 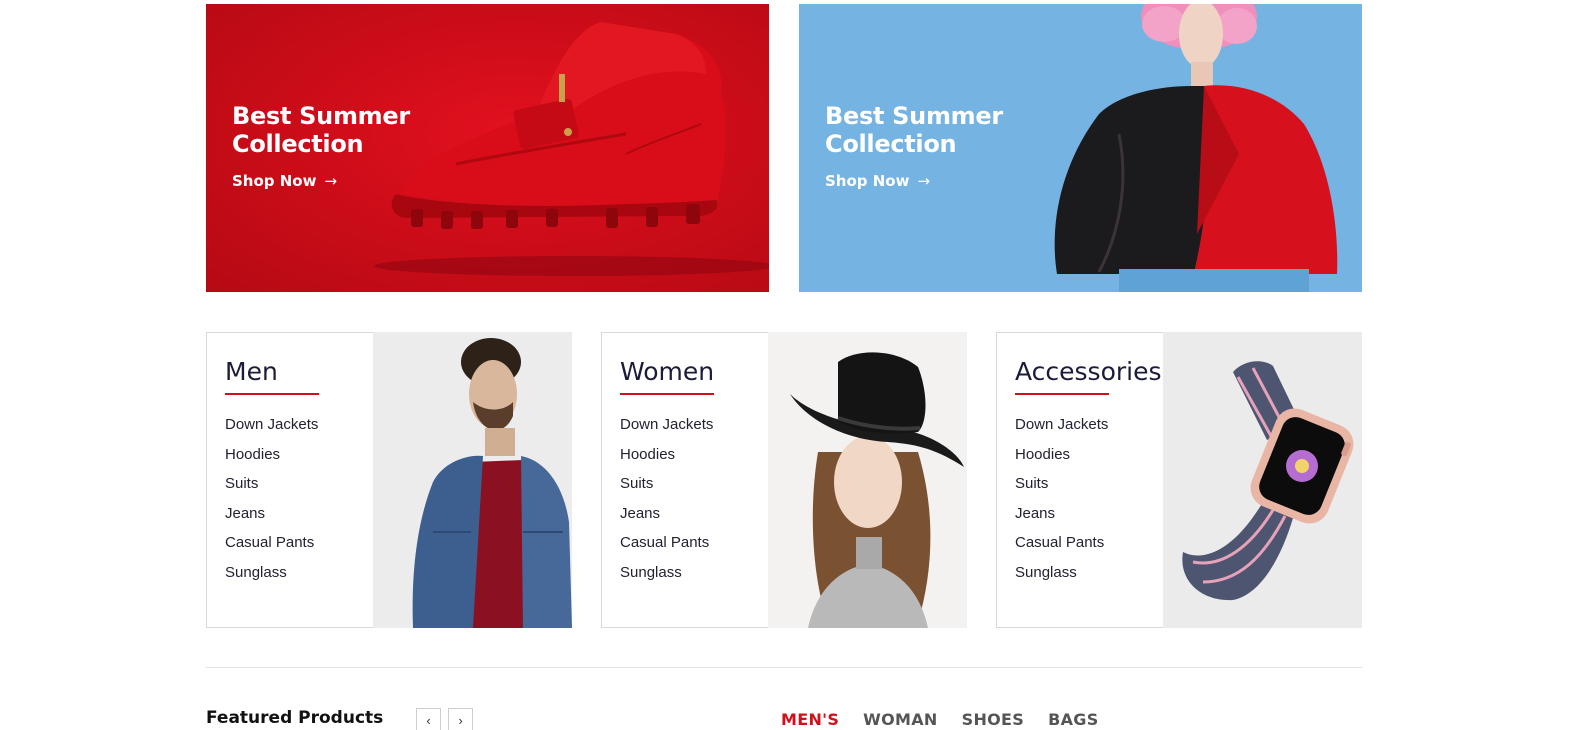 What do you see at coordinates (1073, 719) in the screenshot?
I see `tab-bags: BAGS` at bounding box center [1073, 719].